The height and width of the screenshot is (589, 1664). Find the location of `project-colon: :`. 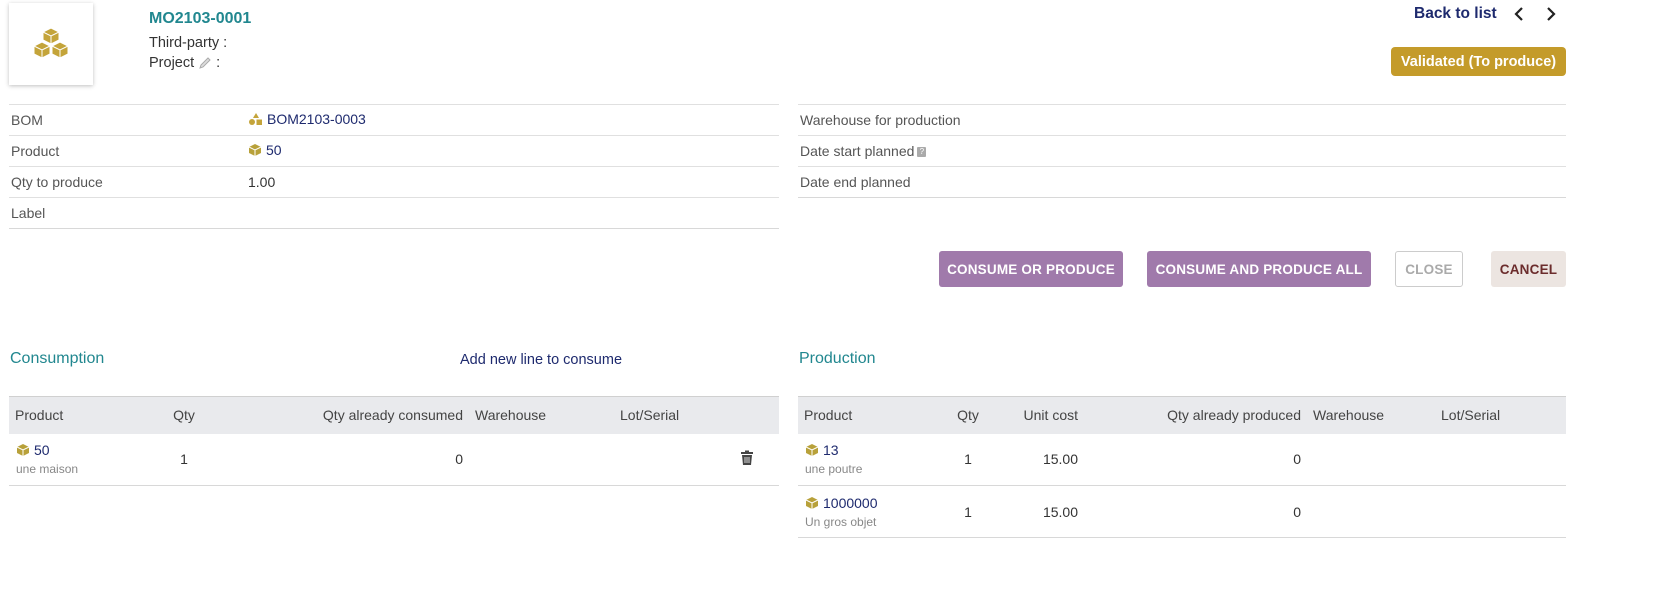

project-colon: : is located at coordinates (218, 63).